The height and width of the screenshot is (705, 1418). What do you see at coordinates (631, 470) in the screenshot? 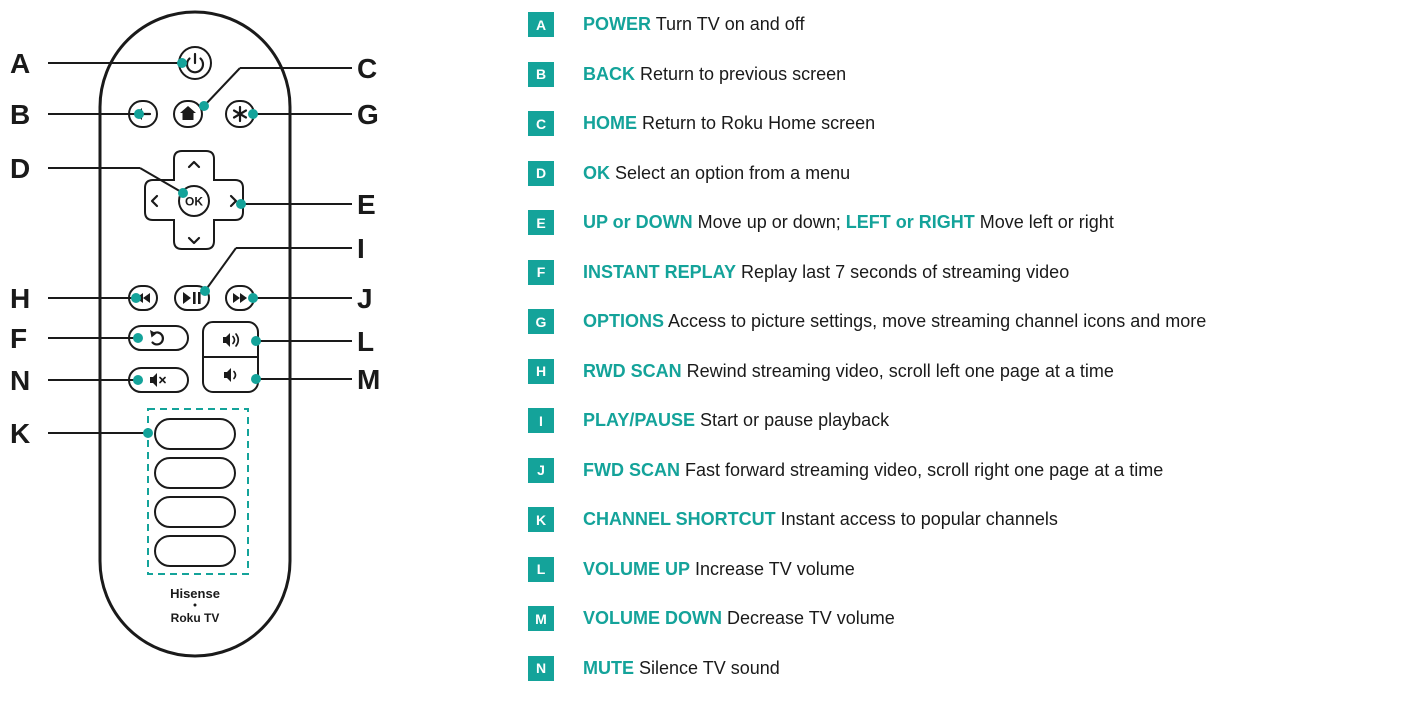
I see `legend-button-name: FWD SCAN` at bounding box center [631, 470].